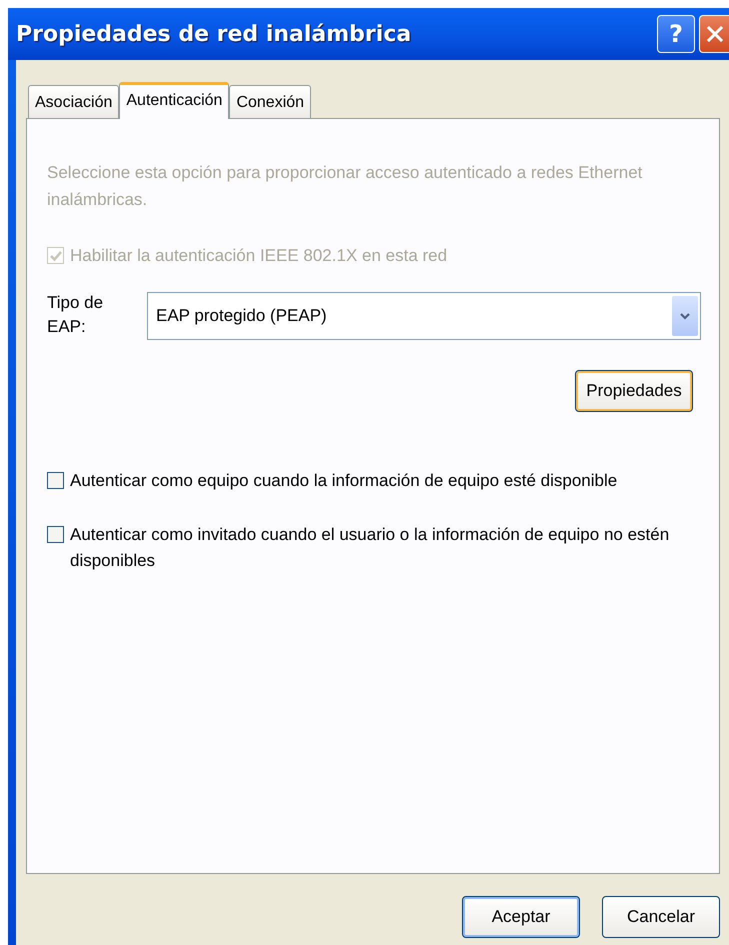 The image size is (729, 945). I want to click on checkbox-label: Habilitar la autenticación IEEE 802.1X en esta red, so click(259, 256).